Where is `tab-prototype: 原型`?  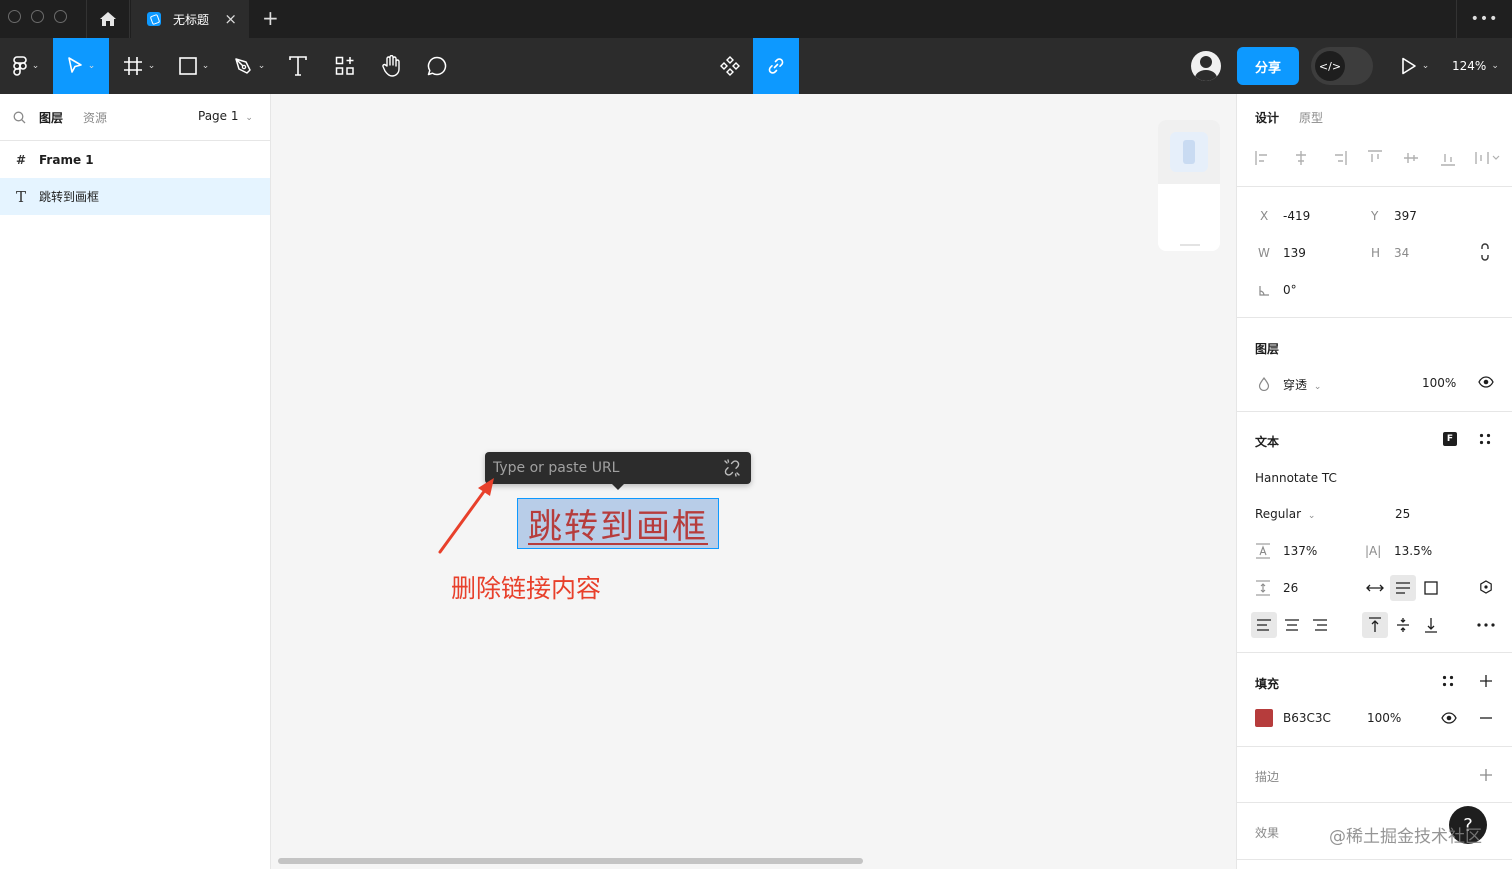 tab-prototype: 原型 is located at coordinates (1311, 117).